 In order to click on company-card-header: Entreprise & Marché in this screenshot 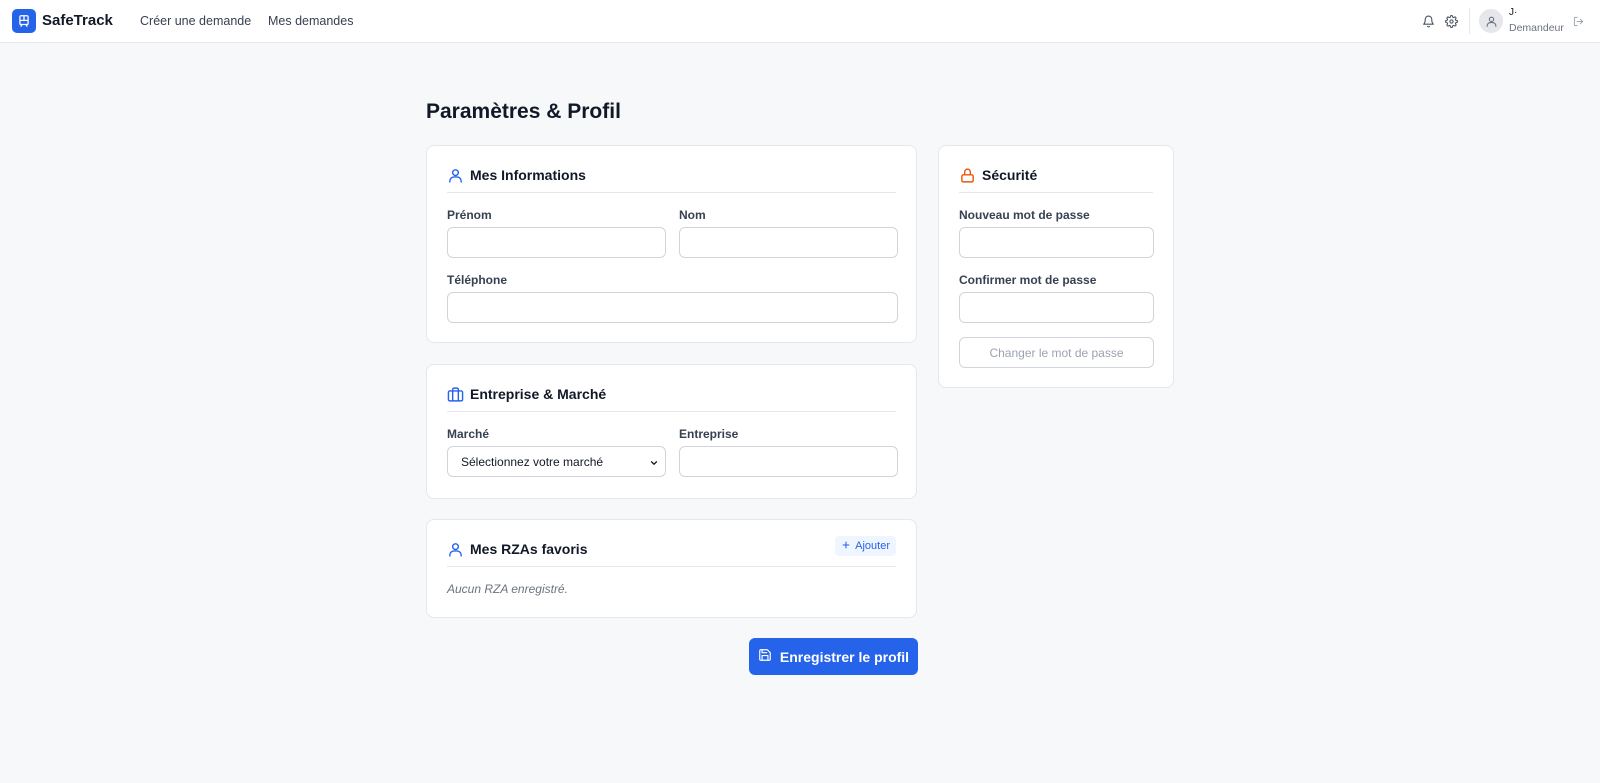, I will do `click(671, 398)`.